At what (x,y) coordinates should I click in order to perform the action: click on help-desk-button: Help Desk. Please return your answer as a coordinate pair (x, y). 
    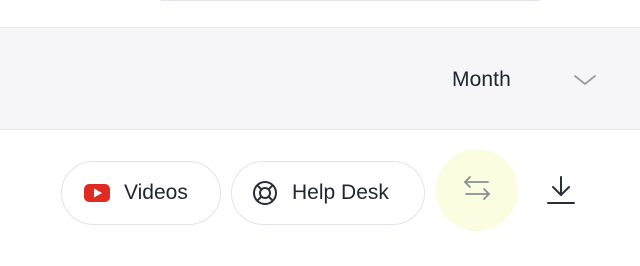
    Looking at the image, I should click on (328, 193).